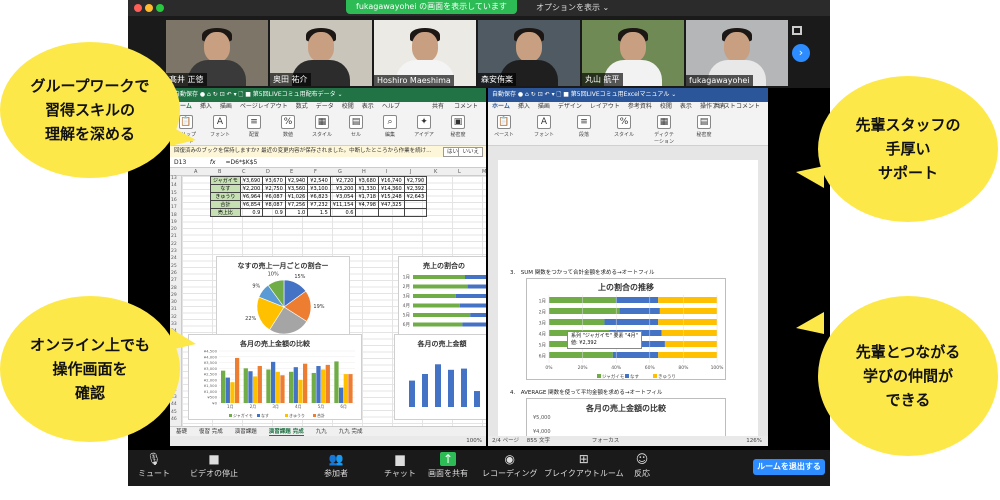 The height and width of the screenshot is (500, 1000). What do you see at coordinates (138, 8) in the screenshot?
I see `close-window-button` at bounding box center [138, 8].